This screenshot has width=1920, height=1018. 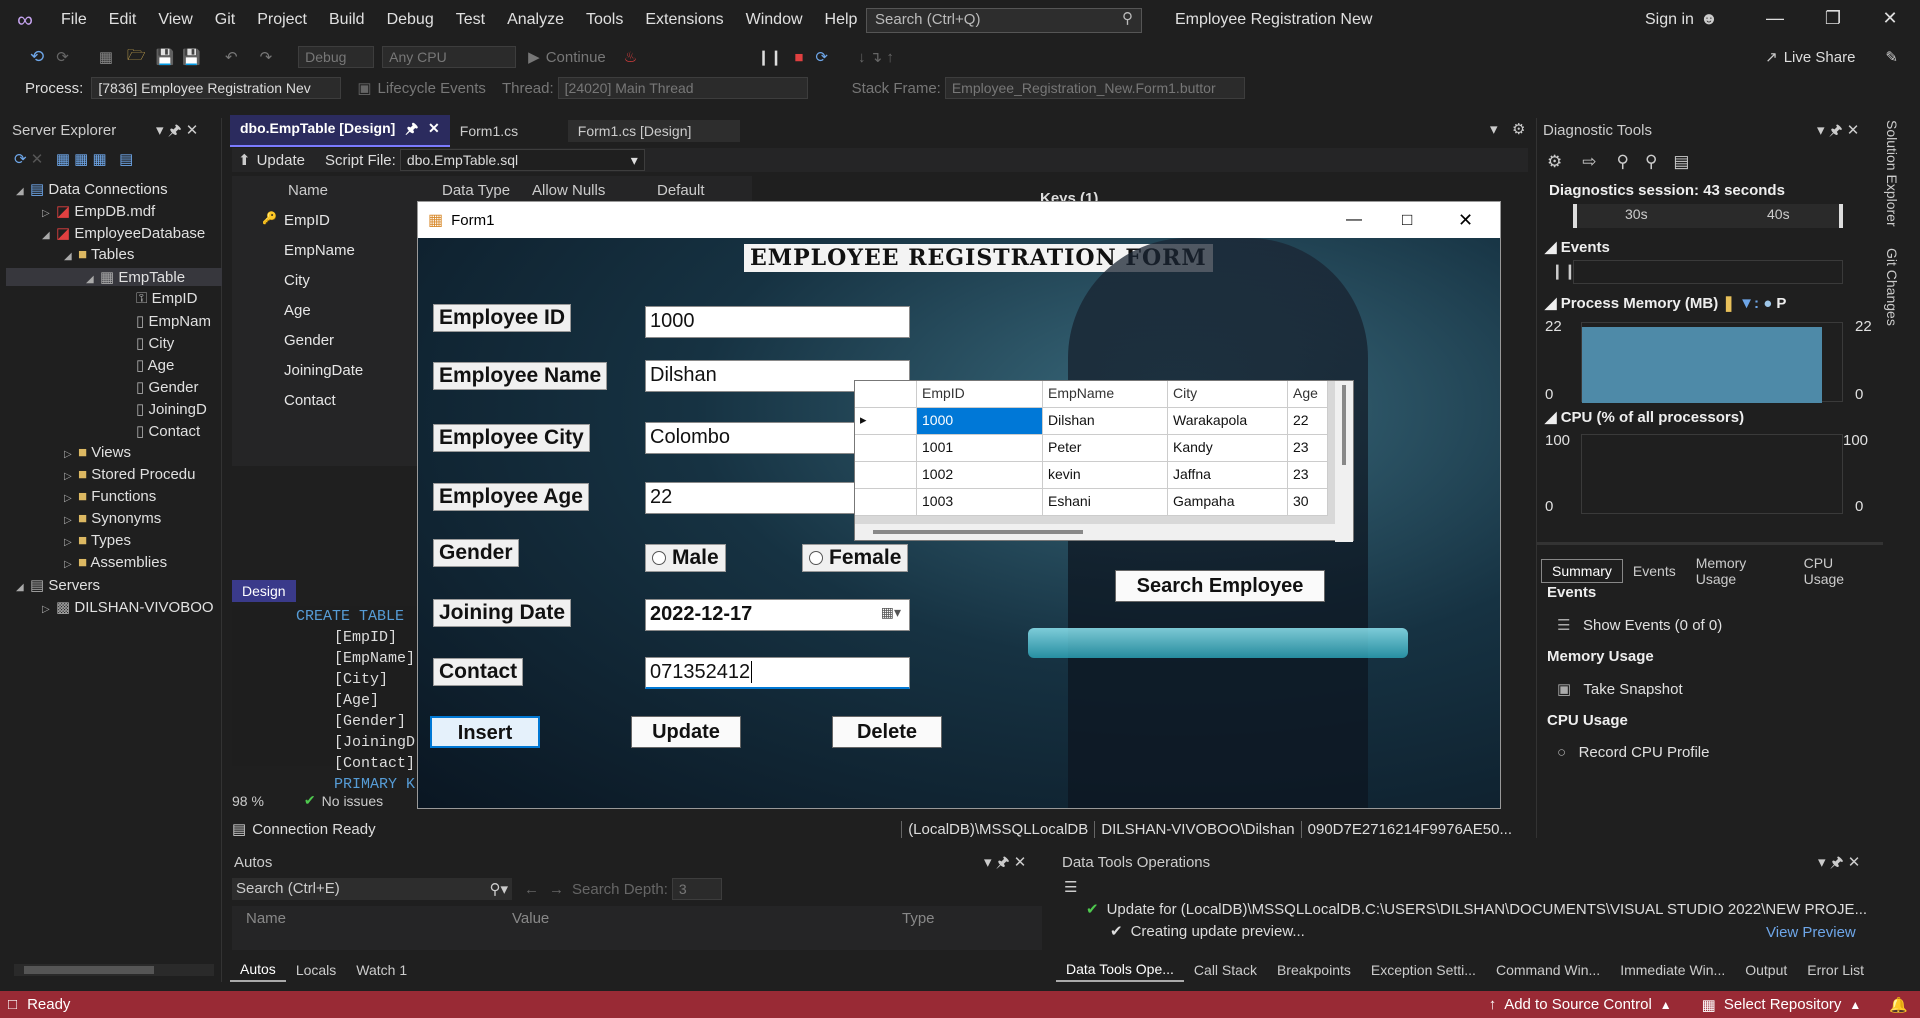 I want to click on grid-header-cell: City, so click(x=1228, y=394).